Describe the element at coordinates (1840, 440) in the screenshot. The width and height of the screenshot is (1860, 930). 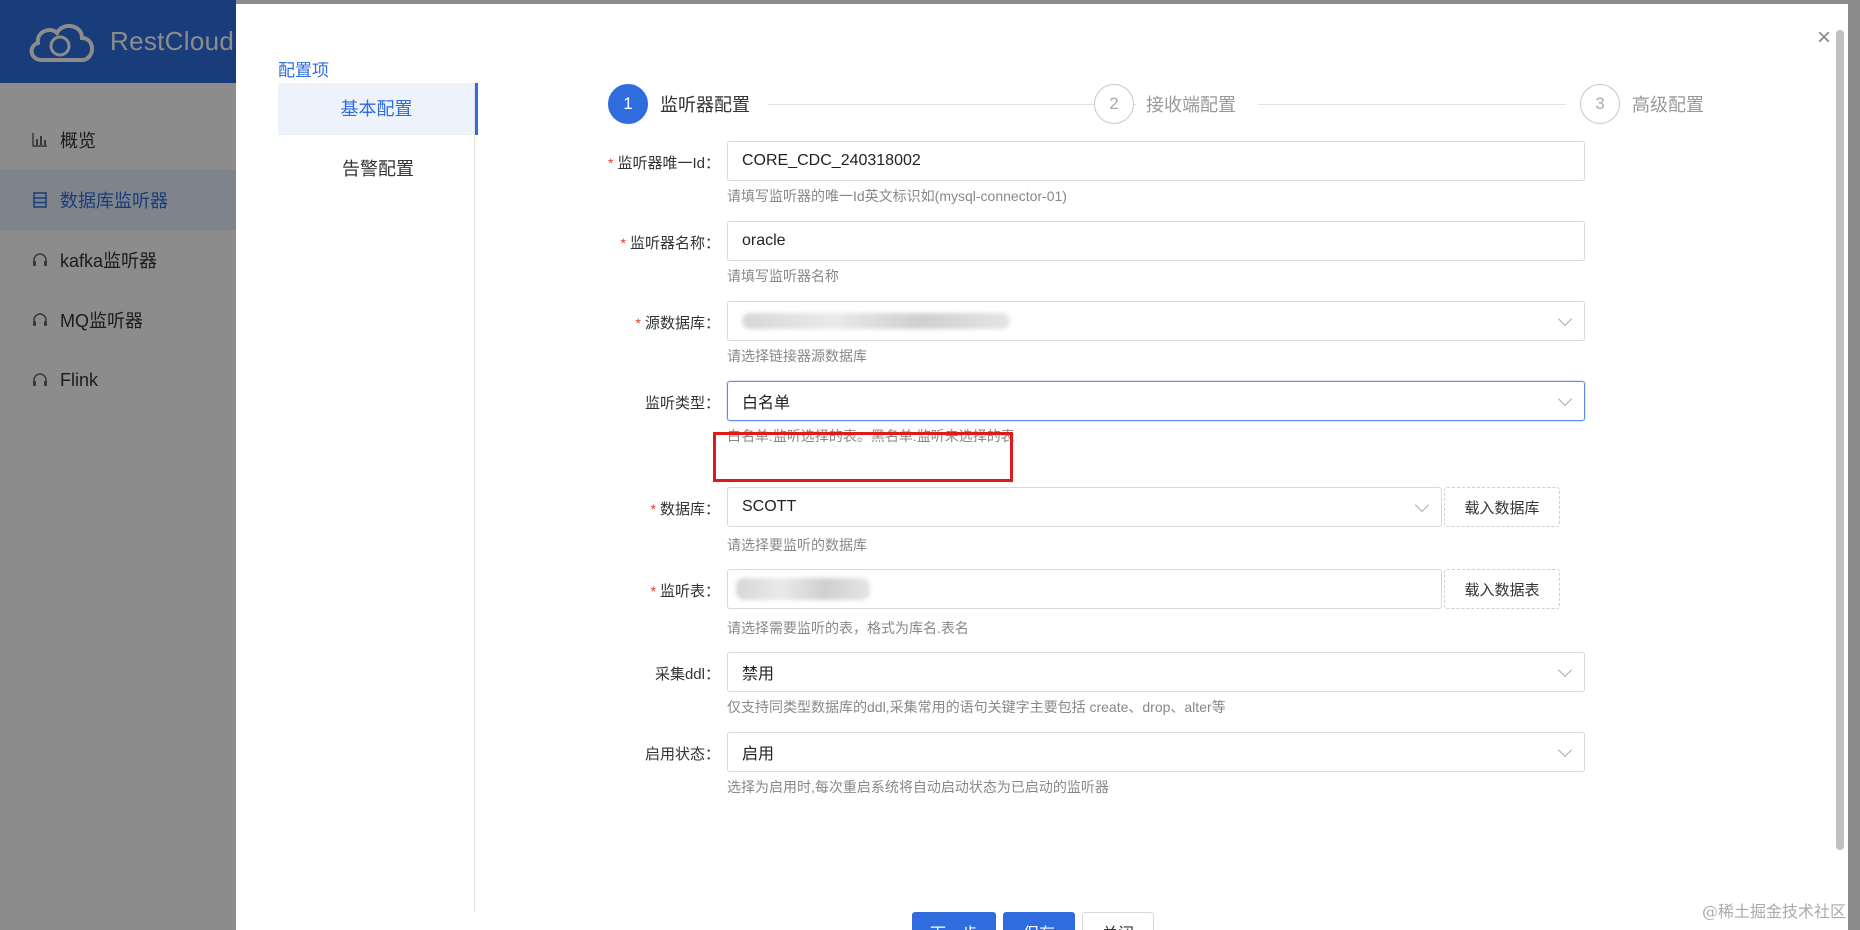
I see `scrollbar` at that location.